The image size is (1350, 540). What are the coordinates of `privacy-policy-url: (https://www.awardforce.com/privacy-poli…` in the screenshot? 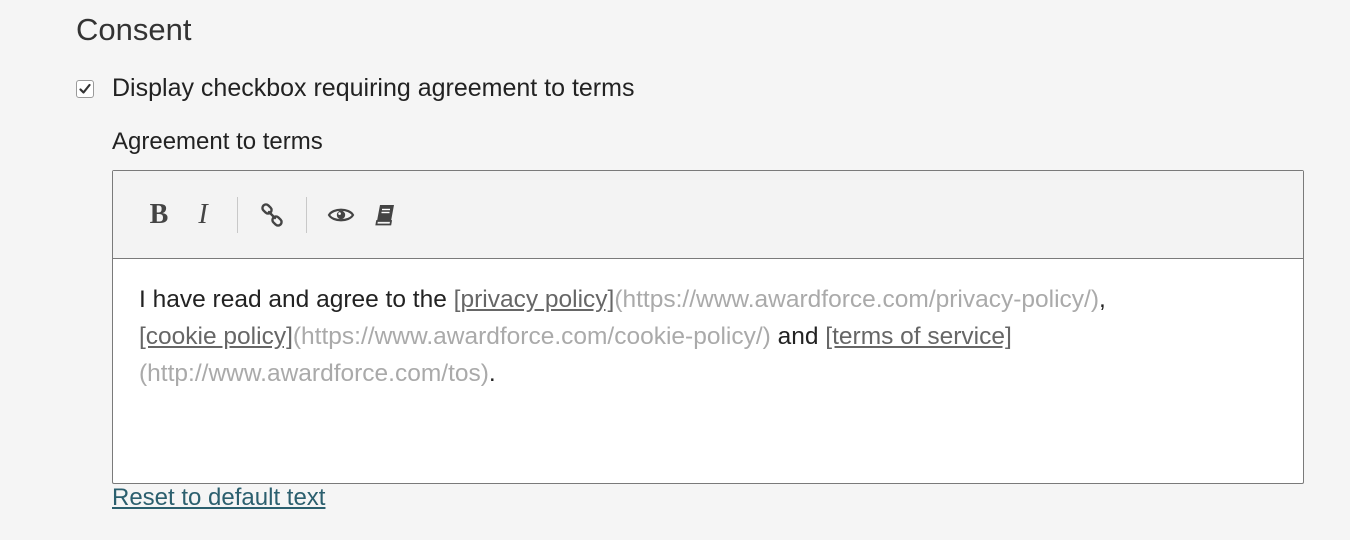 It's located at (857, 299).